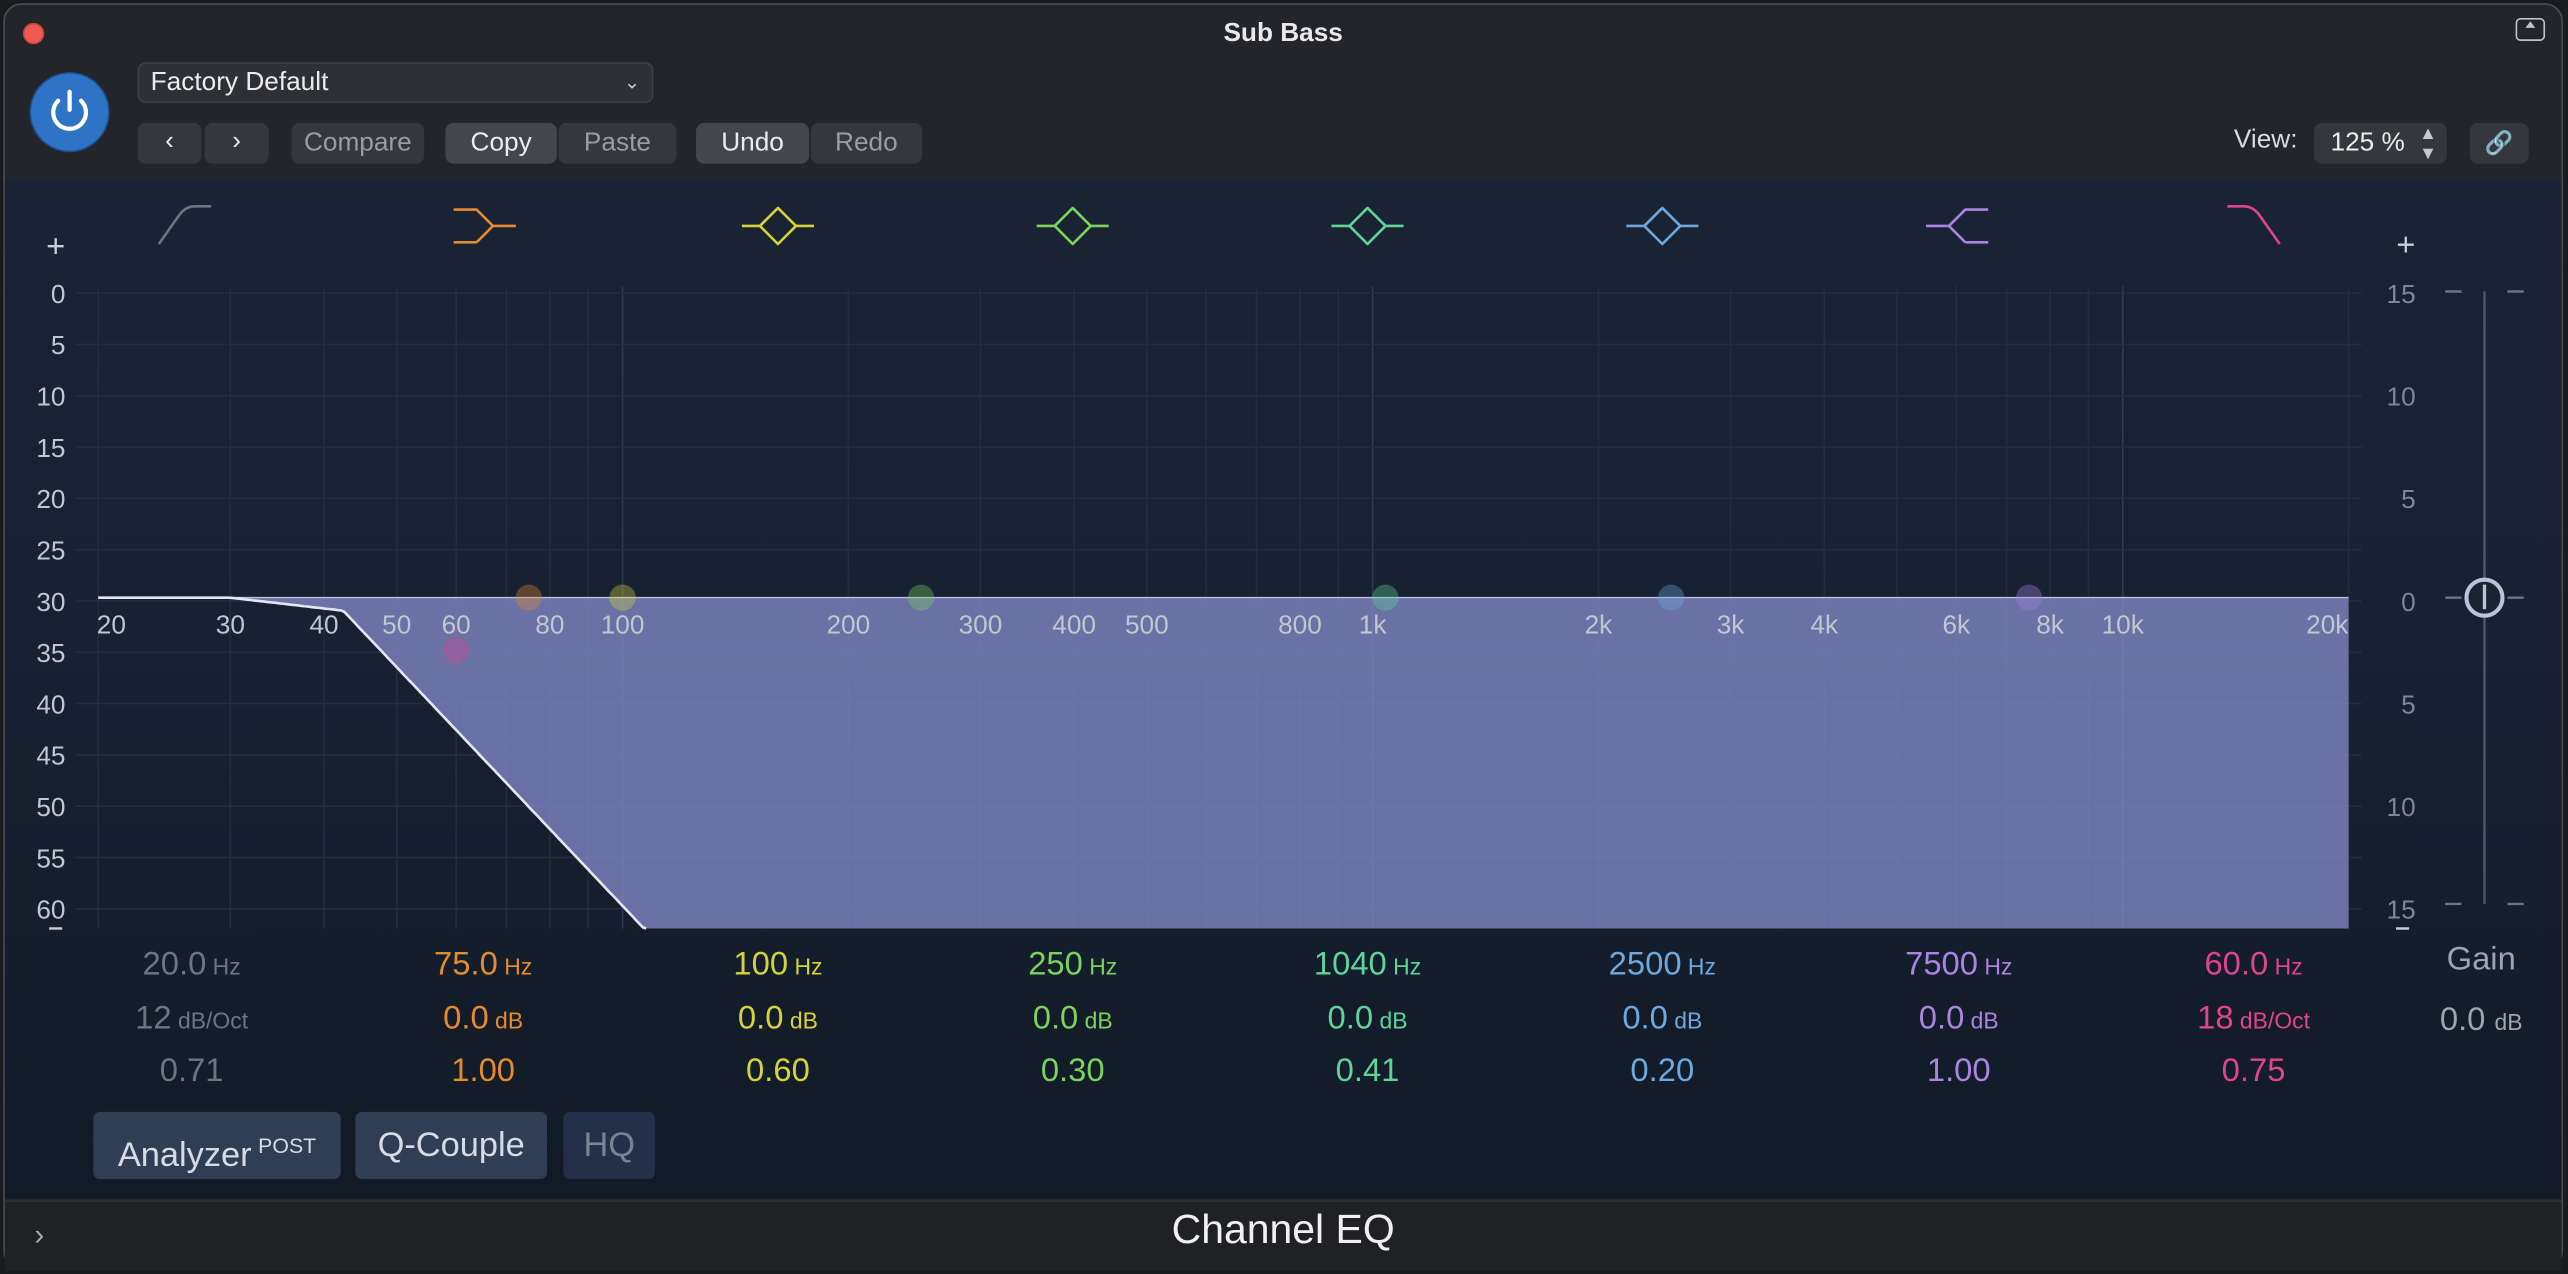  I want to click on band-q: 0.20, so click(1662, 1072).